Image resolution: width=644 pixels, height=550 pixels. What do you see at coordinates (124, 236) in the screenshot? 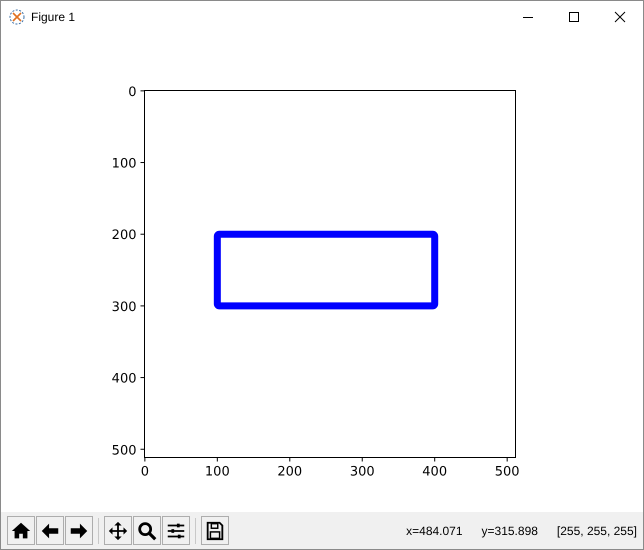
I see `y-tick-label: 200` at bounding box center [124, 236].